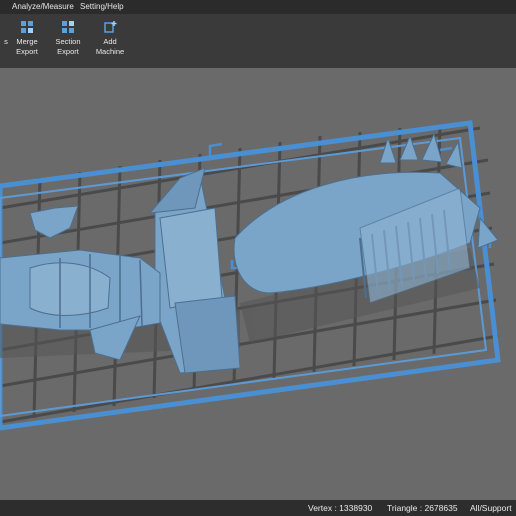  I want to click on support-status: All/Support, so click(491, 508).